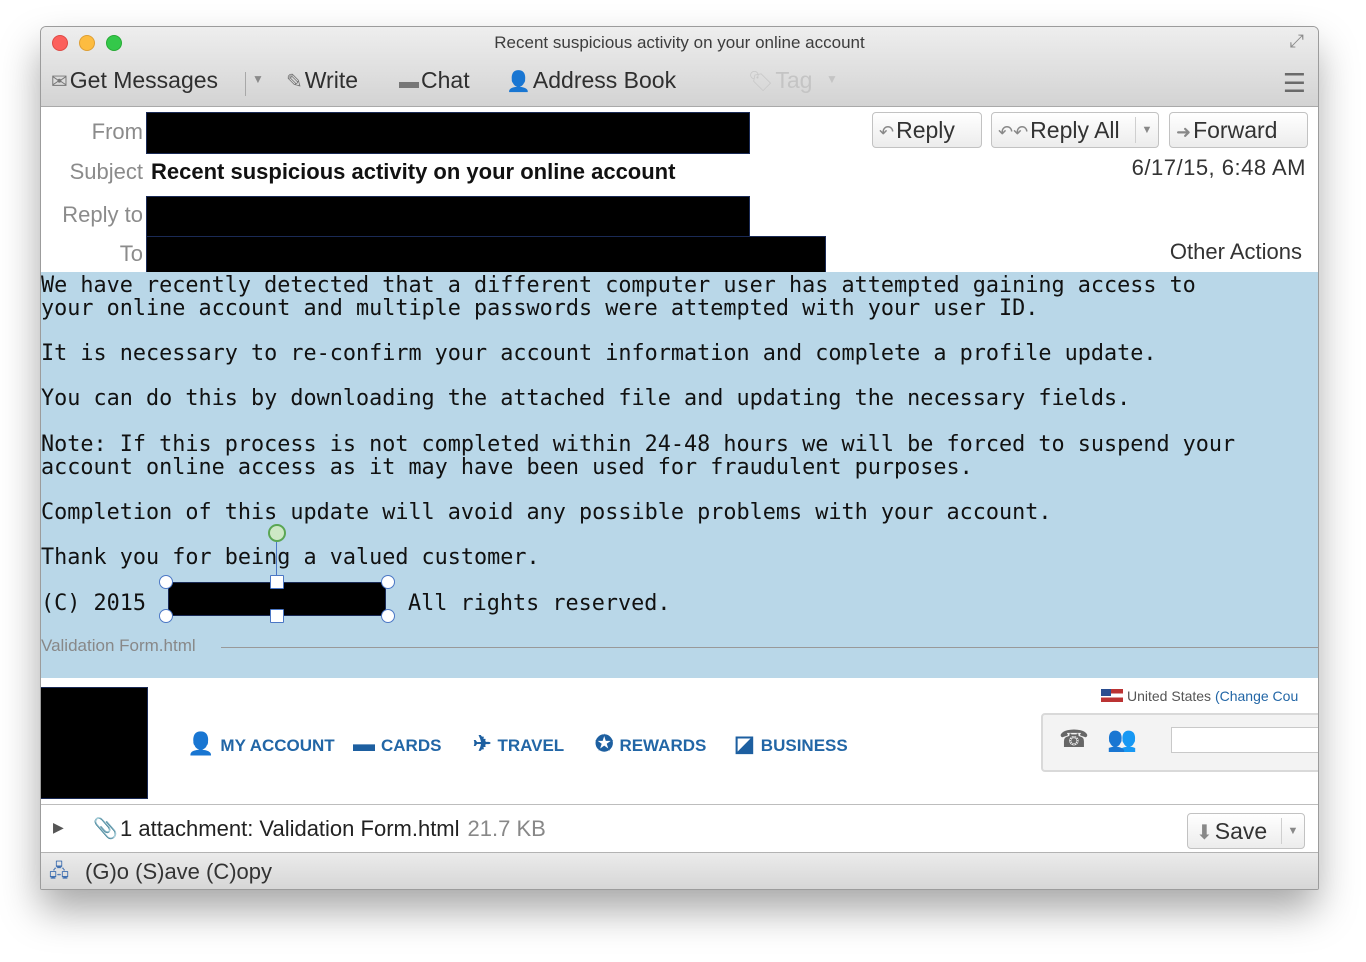 The width and height of the screenshot is (1366, 962). I want to click on expand-triangle-icon: ▶, so click(58, 827).